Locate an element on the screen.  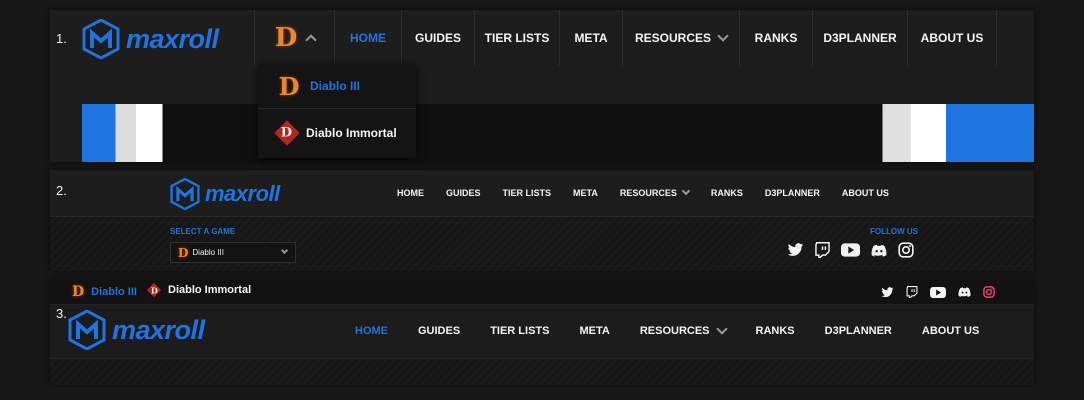
game-link-diablo-immortal: D Diablo Immortal is located at coordinates (199, 290).